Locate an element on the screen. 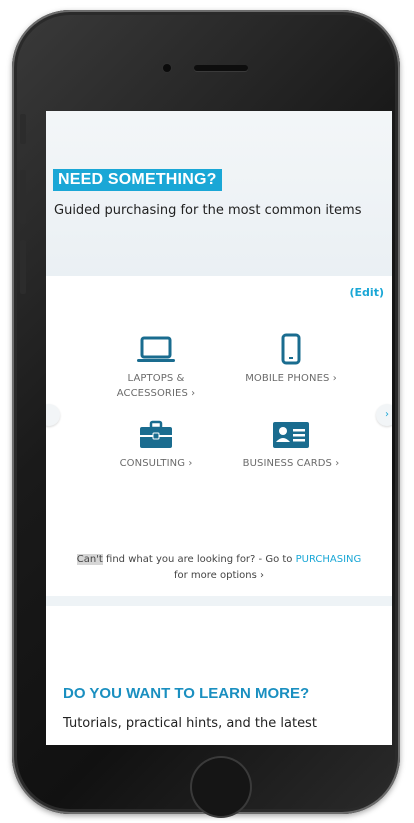  volume-down-button is located at coordinates (23, 267).